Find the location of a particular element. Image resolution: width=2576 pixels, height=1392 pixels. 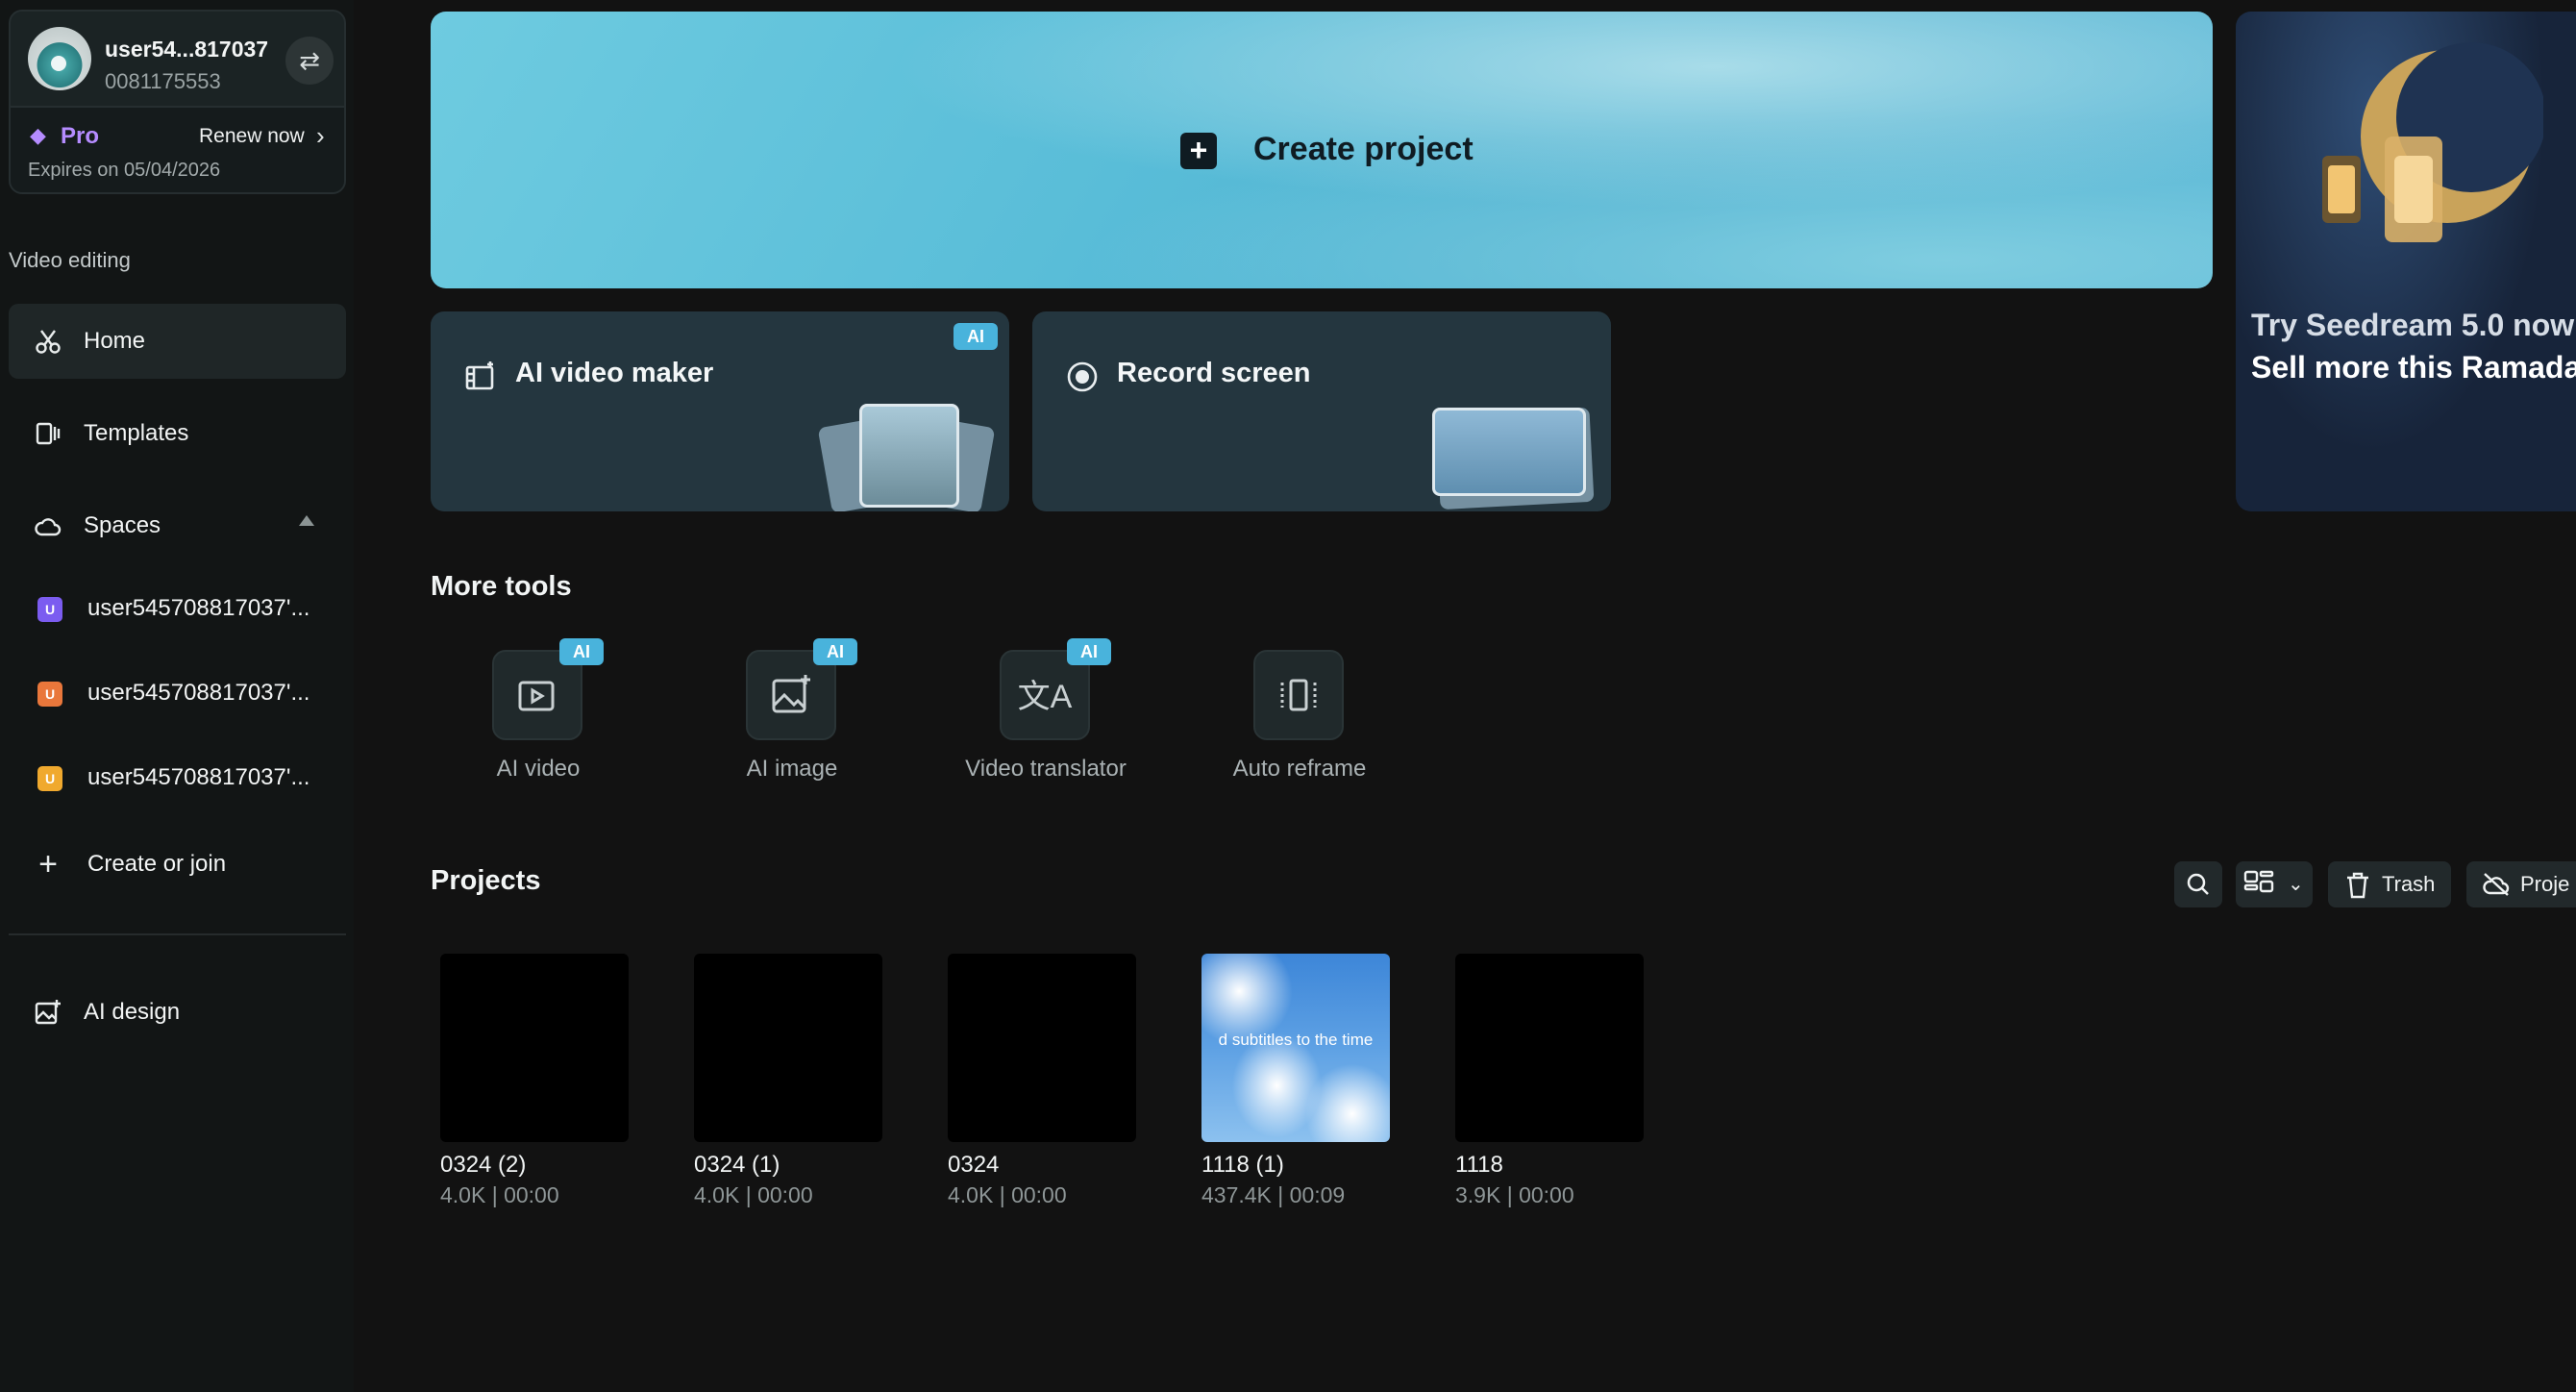

image-sparkle-icon is located at coordinates (48, 1012).